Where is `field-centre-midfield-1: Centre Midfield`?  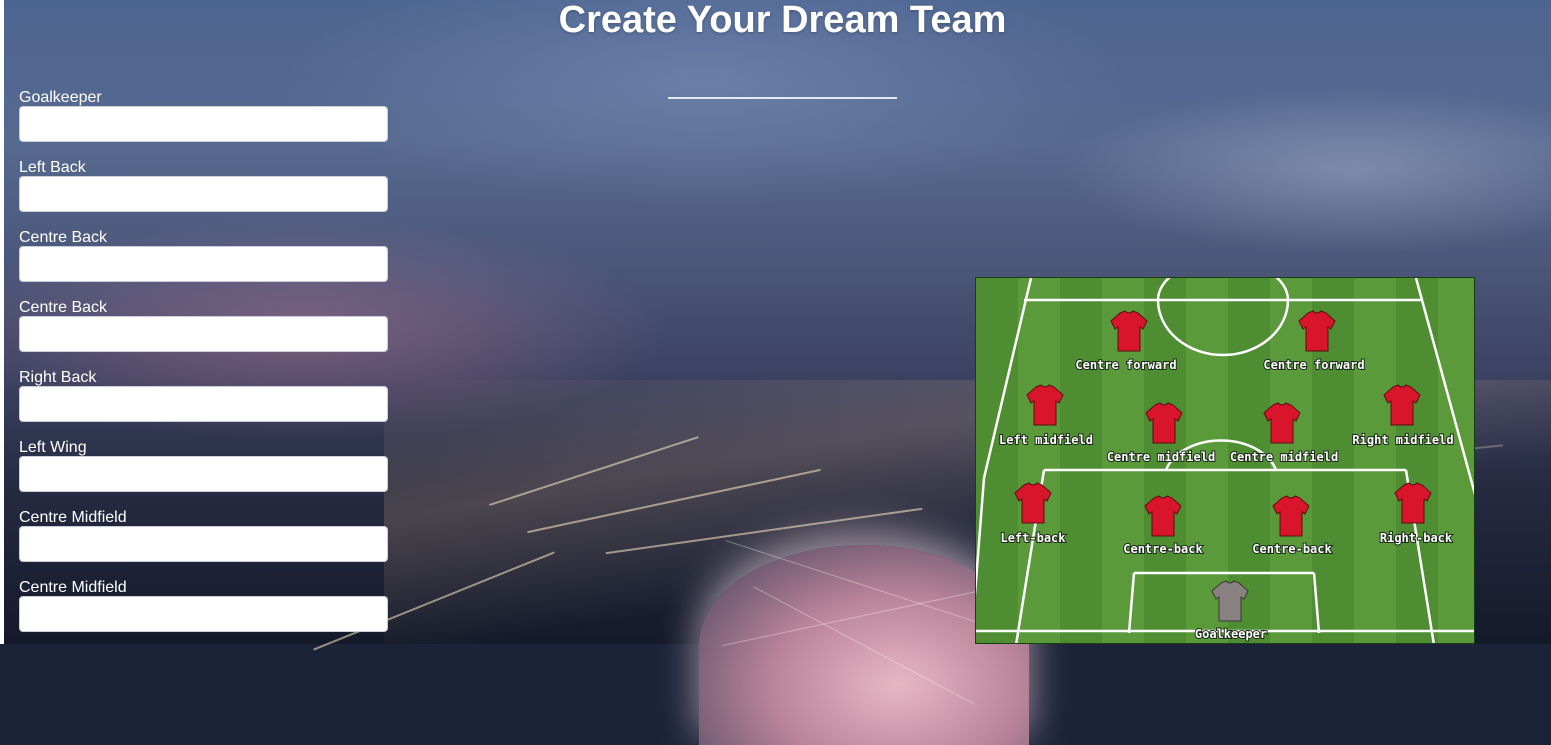
field-centre-midfield-1: Centre Midfield is located at coordinates (205, 544).